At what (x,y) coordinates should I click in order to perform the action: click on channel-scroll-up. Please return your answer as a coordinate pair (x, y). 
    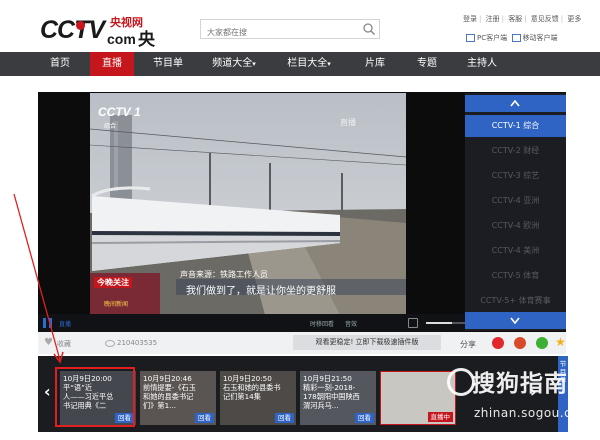
    Looking at the image, I should click on (515, 103).